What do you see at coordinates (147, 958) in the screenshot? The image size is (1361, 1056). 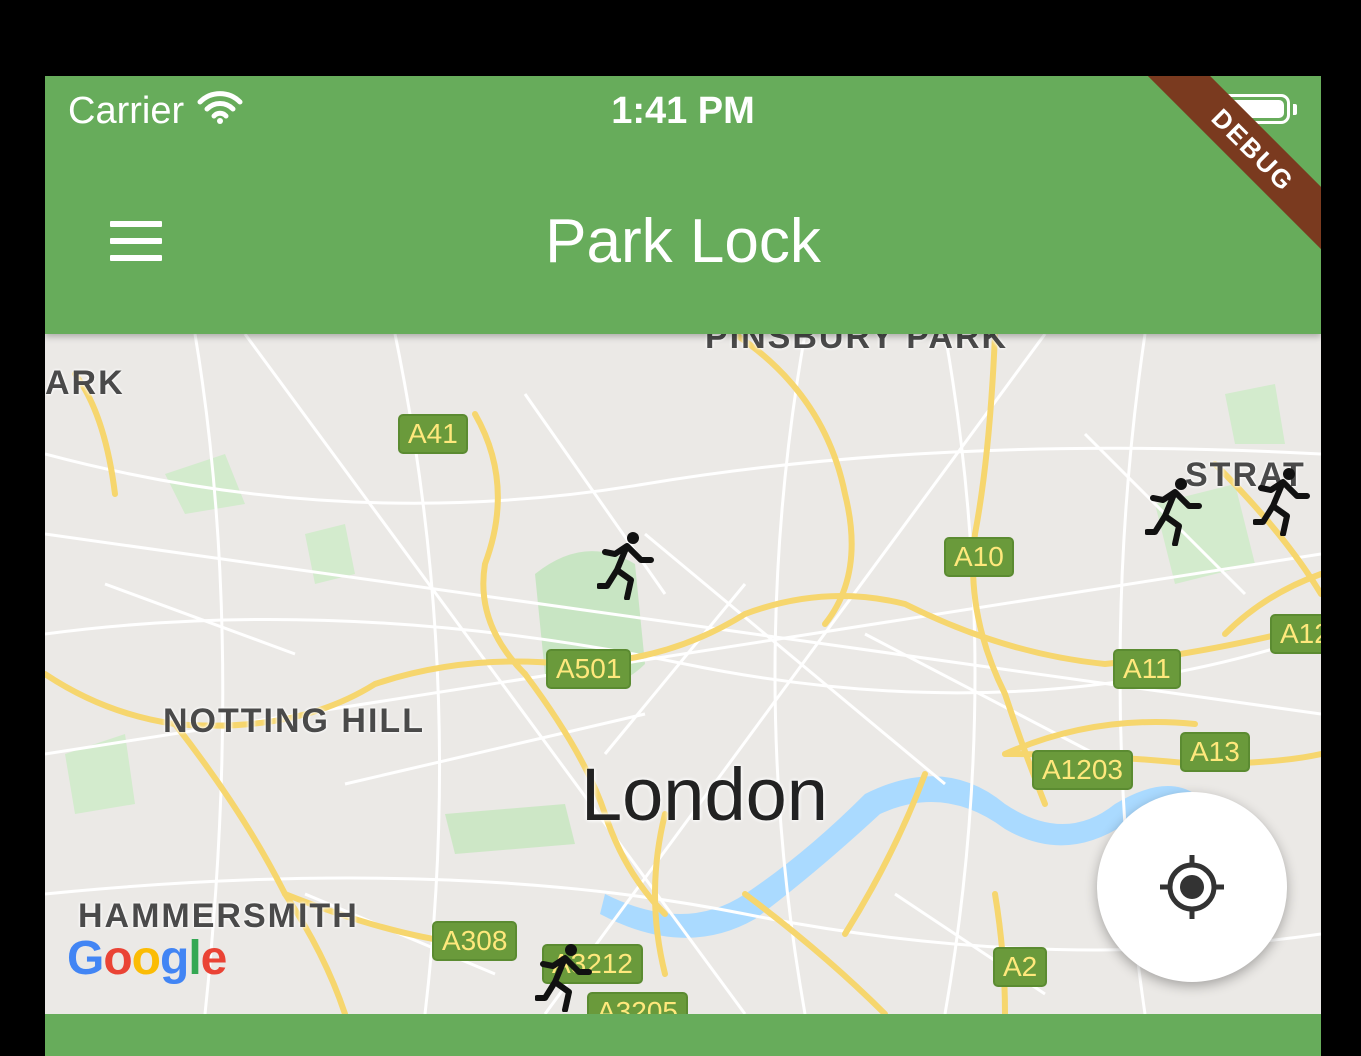 I see `google-logo: Google` at bounding box center [147, 958].